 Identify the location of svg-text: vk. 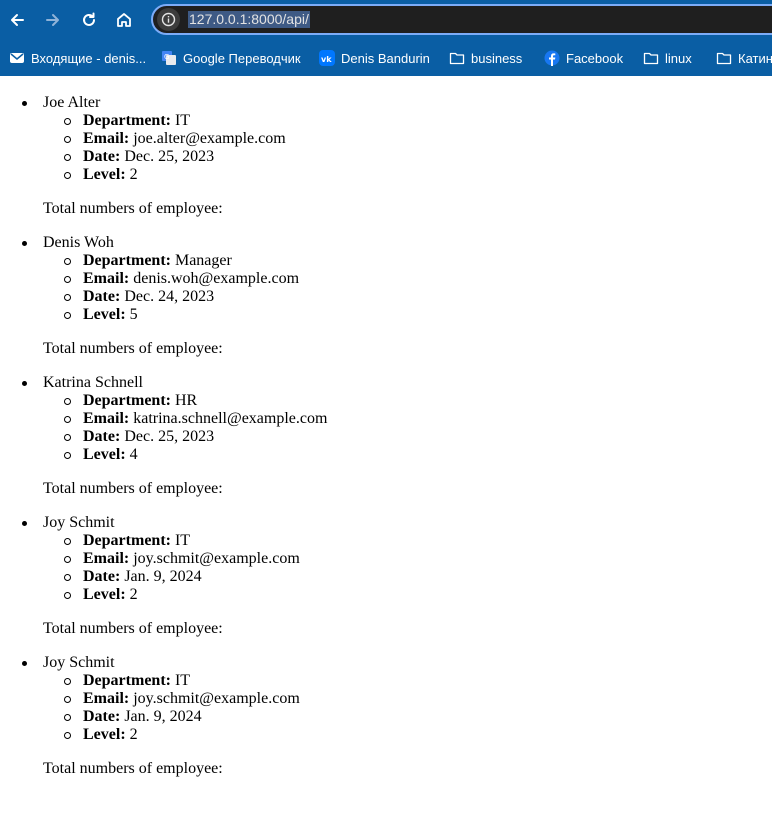
(326, 59).